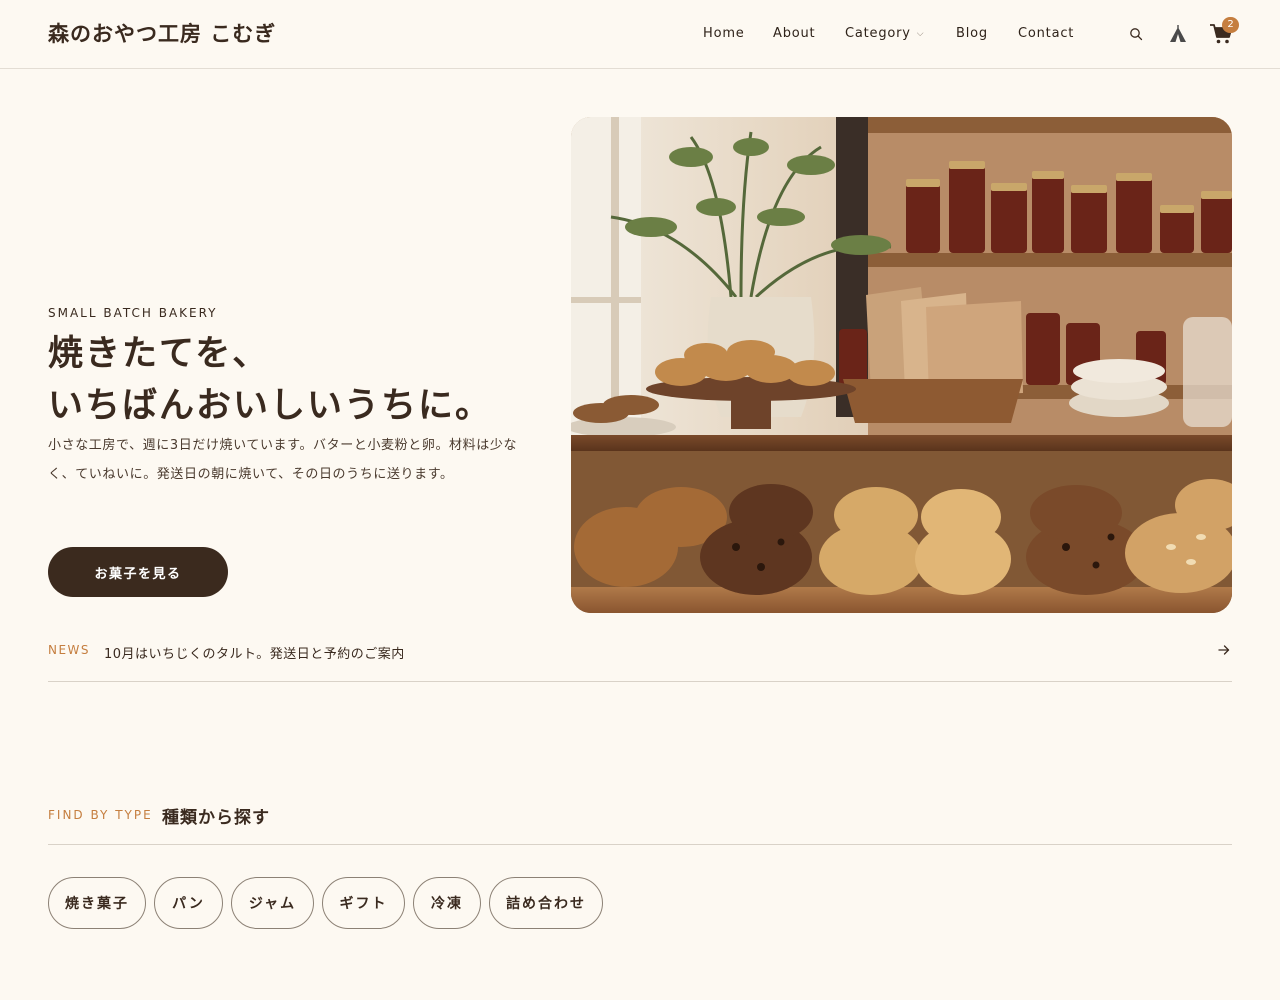  What do you see at coordinates (138, 572) in the screenshot?
I see `view-sweets-button: お菓子を見る` at bounding box center [138, 572].